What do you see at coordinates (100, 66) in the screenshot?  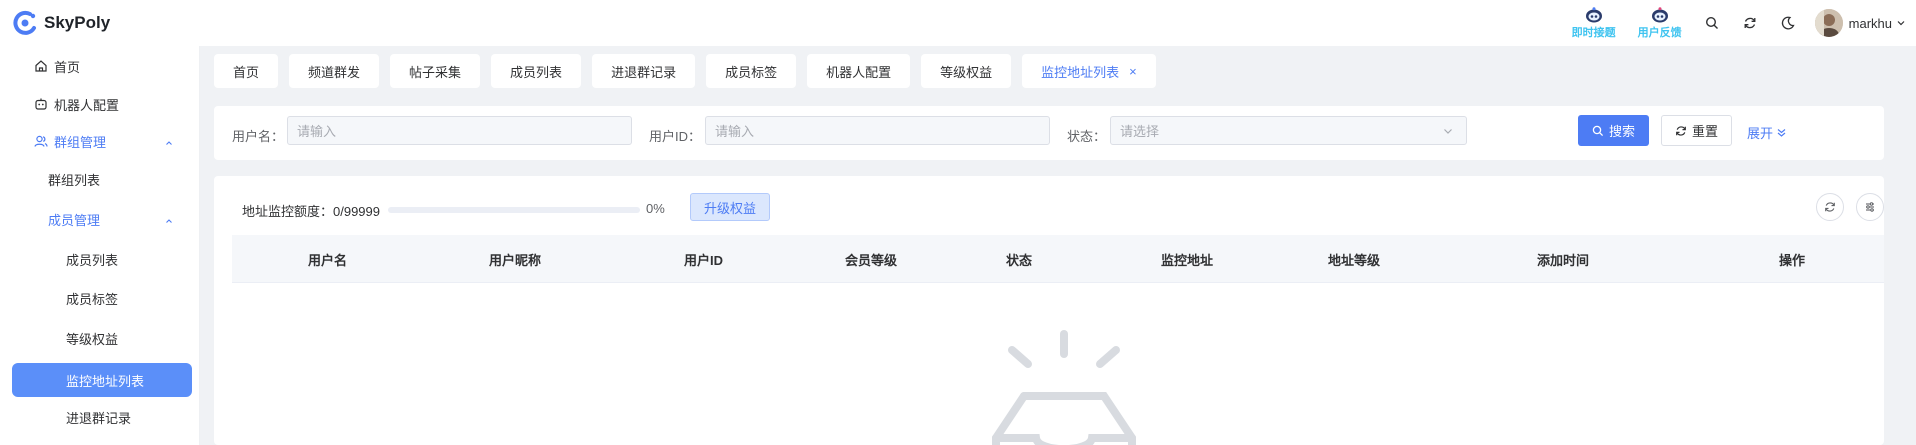 I see `sidebar-item-home: 首页` at bounding box center [100, 66].